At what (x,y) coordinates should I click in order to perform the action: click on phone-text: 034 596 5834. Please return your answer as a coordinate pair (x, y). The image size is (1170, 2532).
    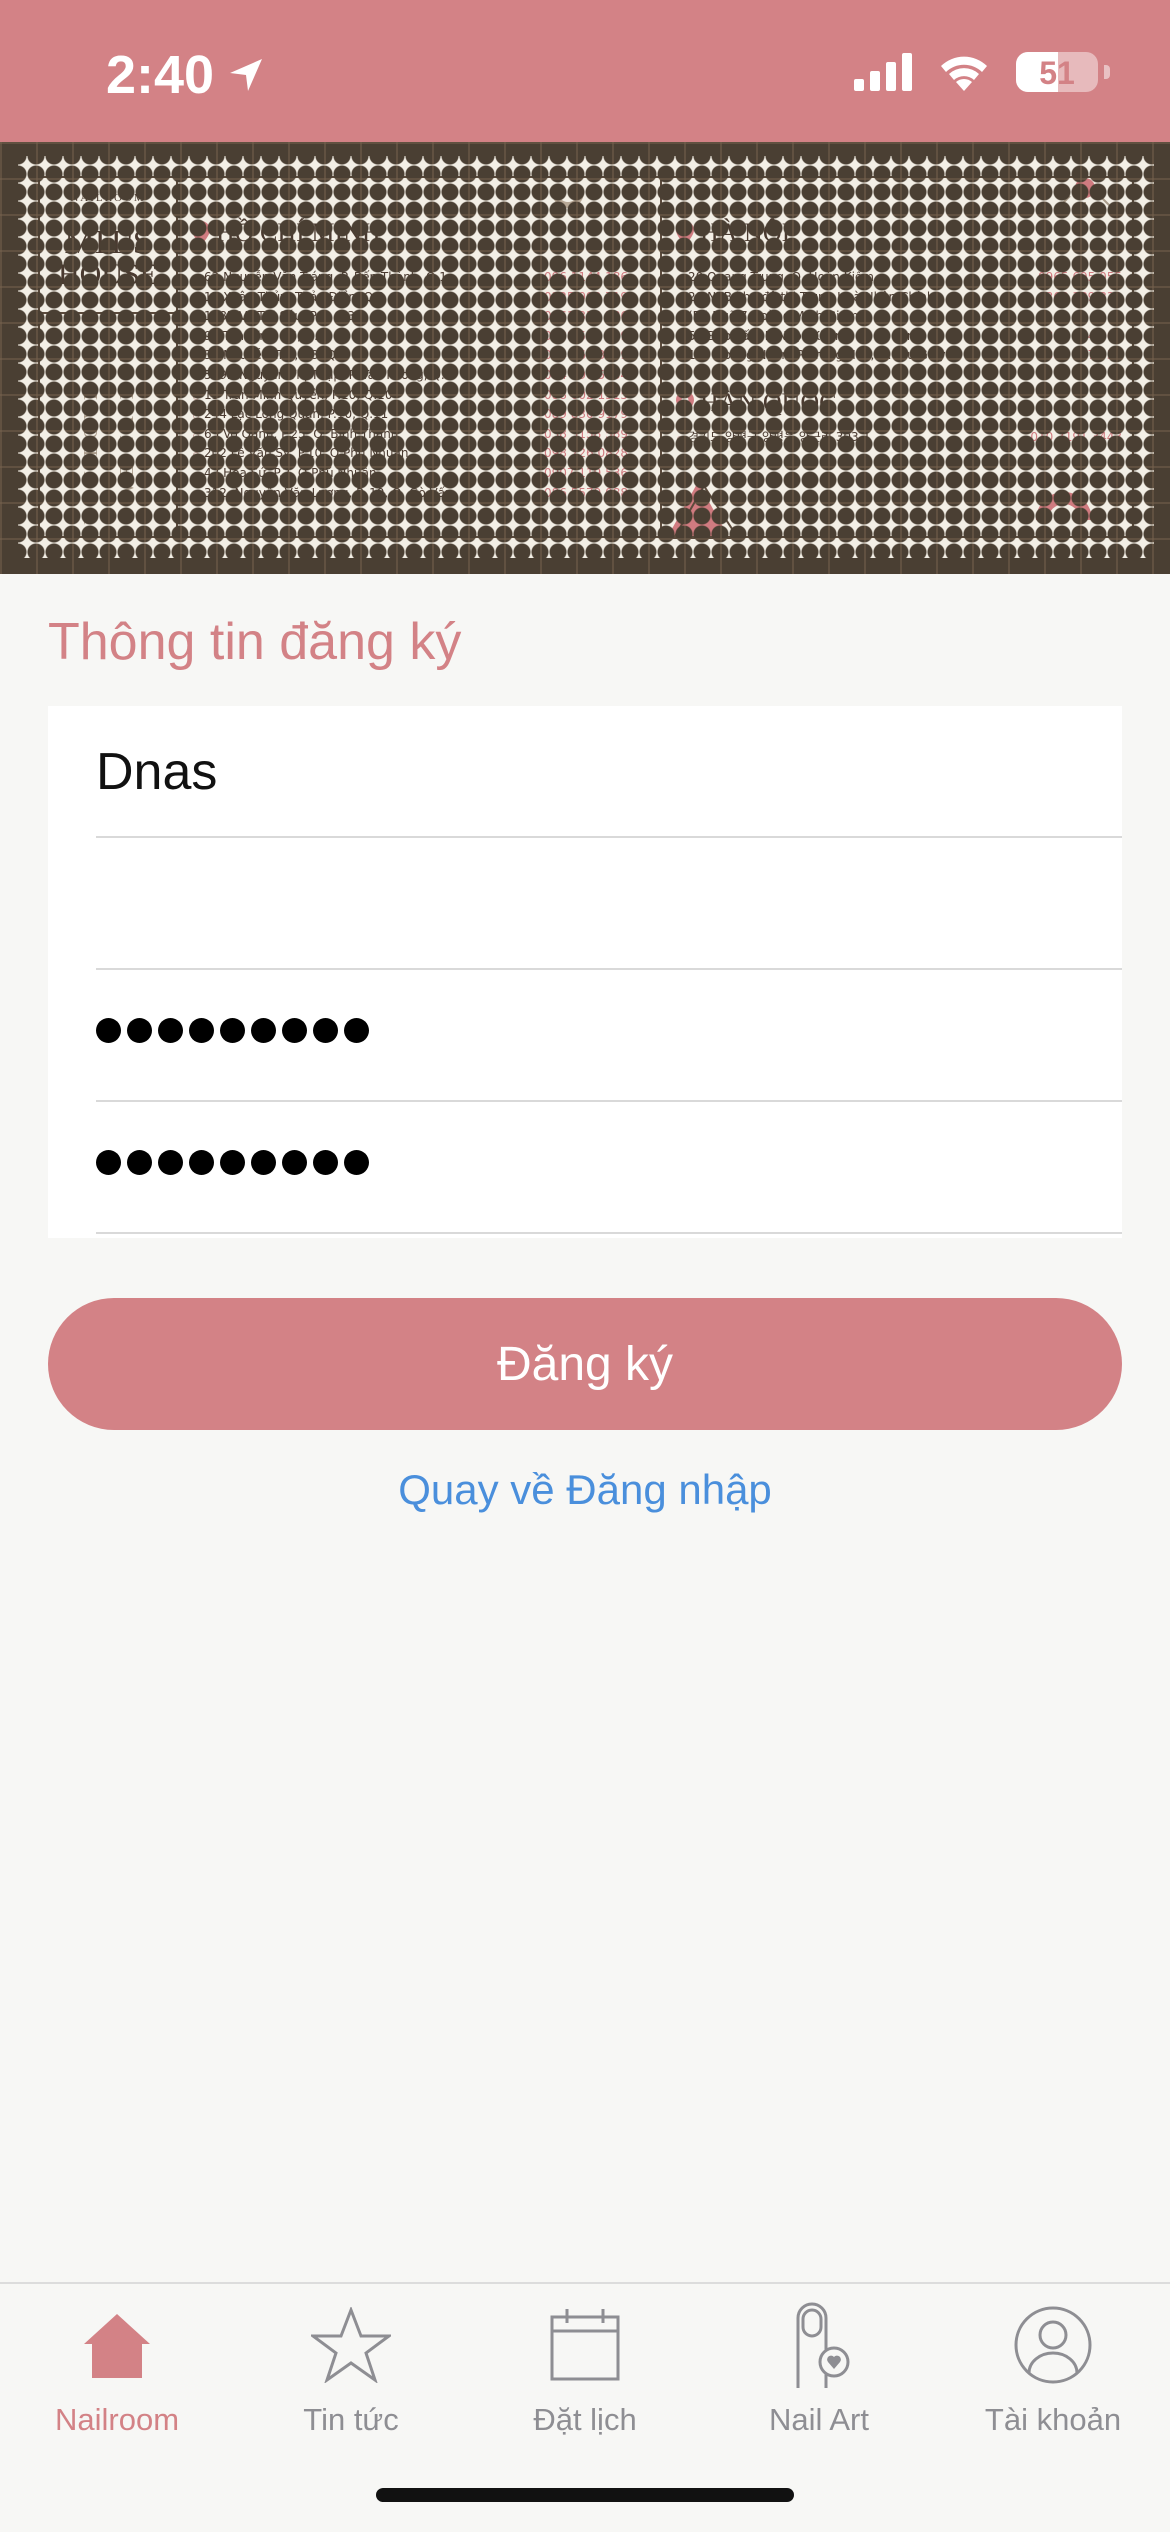
    Looking at the image, I should click on (586, 374).